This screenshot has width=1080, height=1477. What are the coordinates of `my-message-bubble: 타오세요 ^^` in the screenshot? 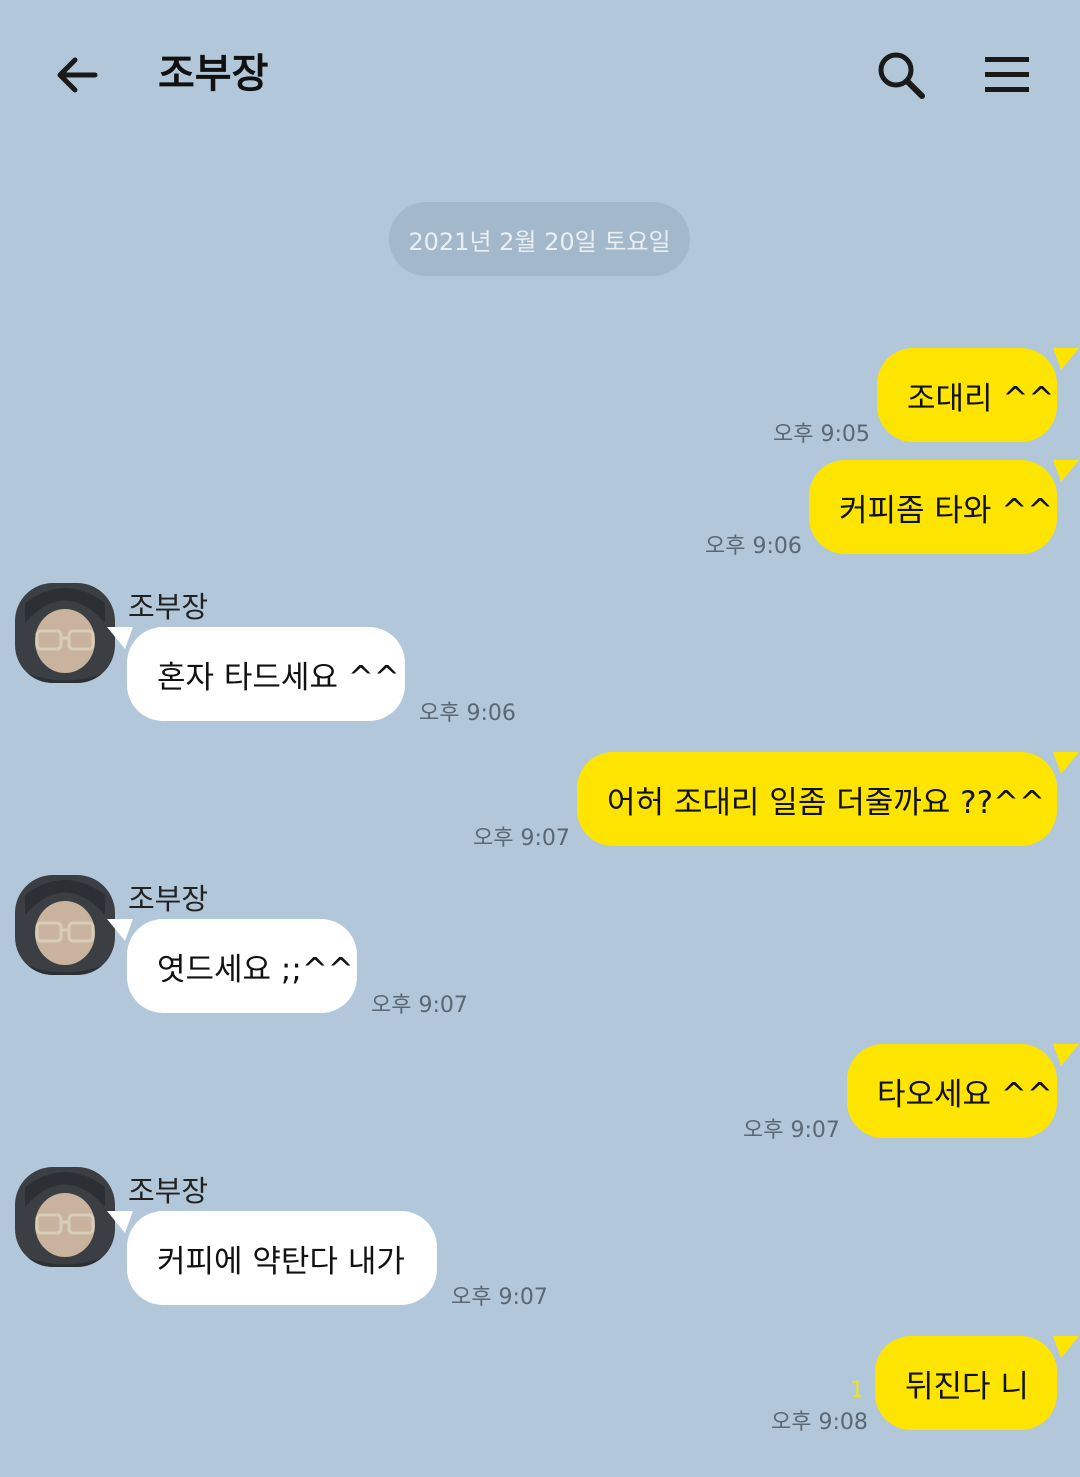 It's located at (963, 1091).